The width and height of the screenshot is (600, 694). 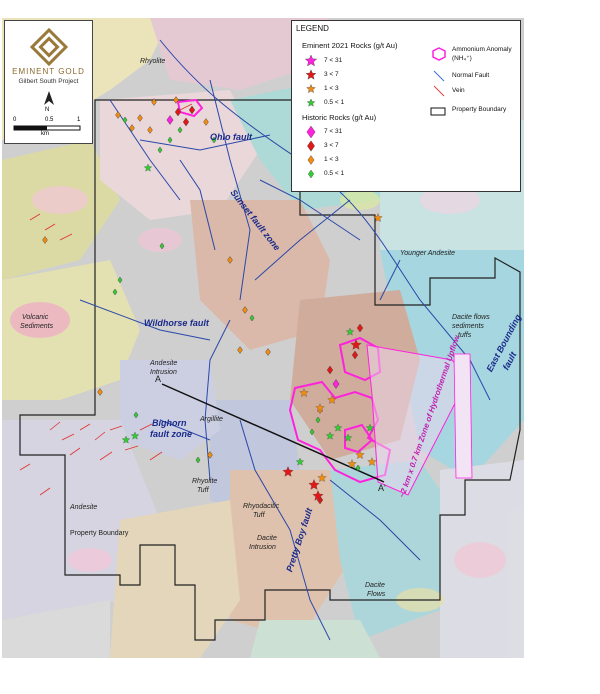 What do you see at coordinates (49, 120) in the screenshot?
I see `scale-mid: 0.5` at bounding box center [49, 120].